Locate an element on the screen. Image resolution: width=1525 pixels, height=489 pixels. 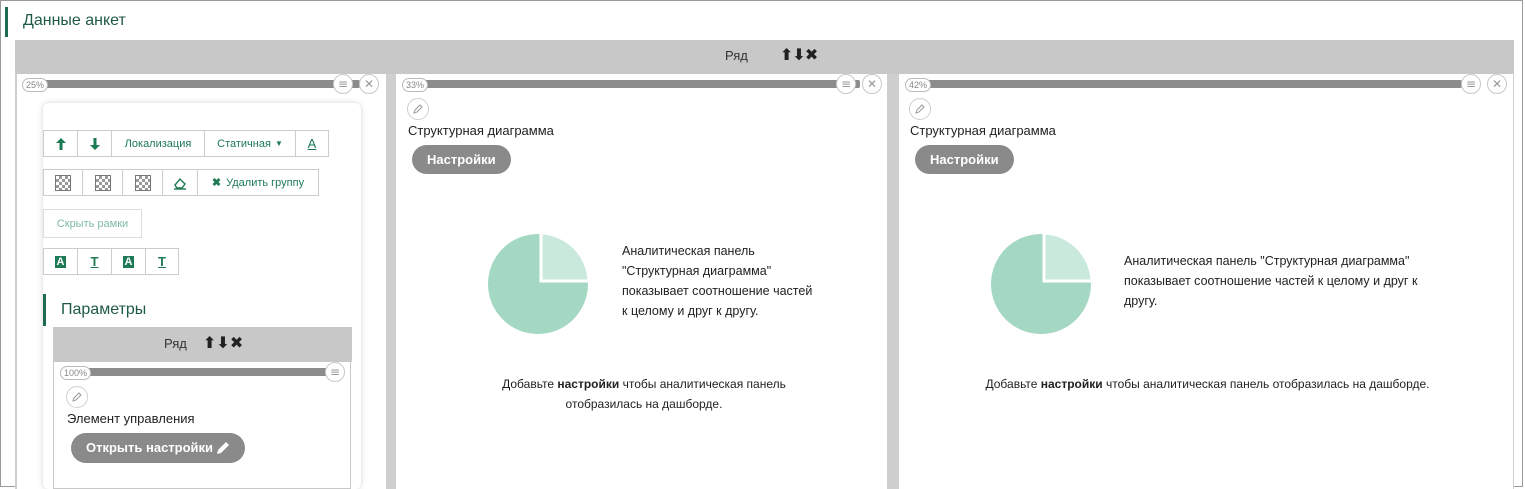
column-percent: 42% is located at coordinates (918, 85).